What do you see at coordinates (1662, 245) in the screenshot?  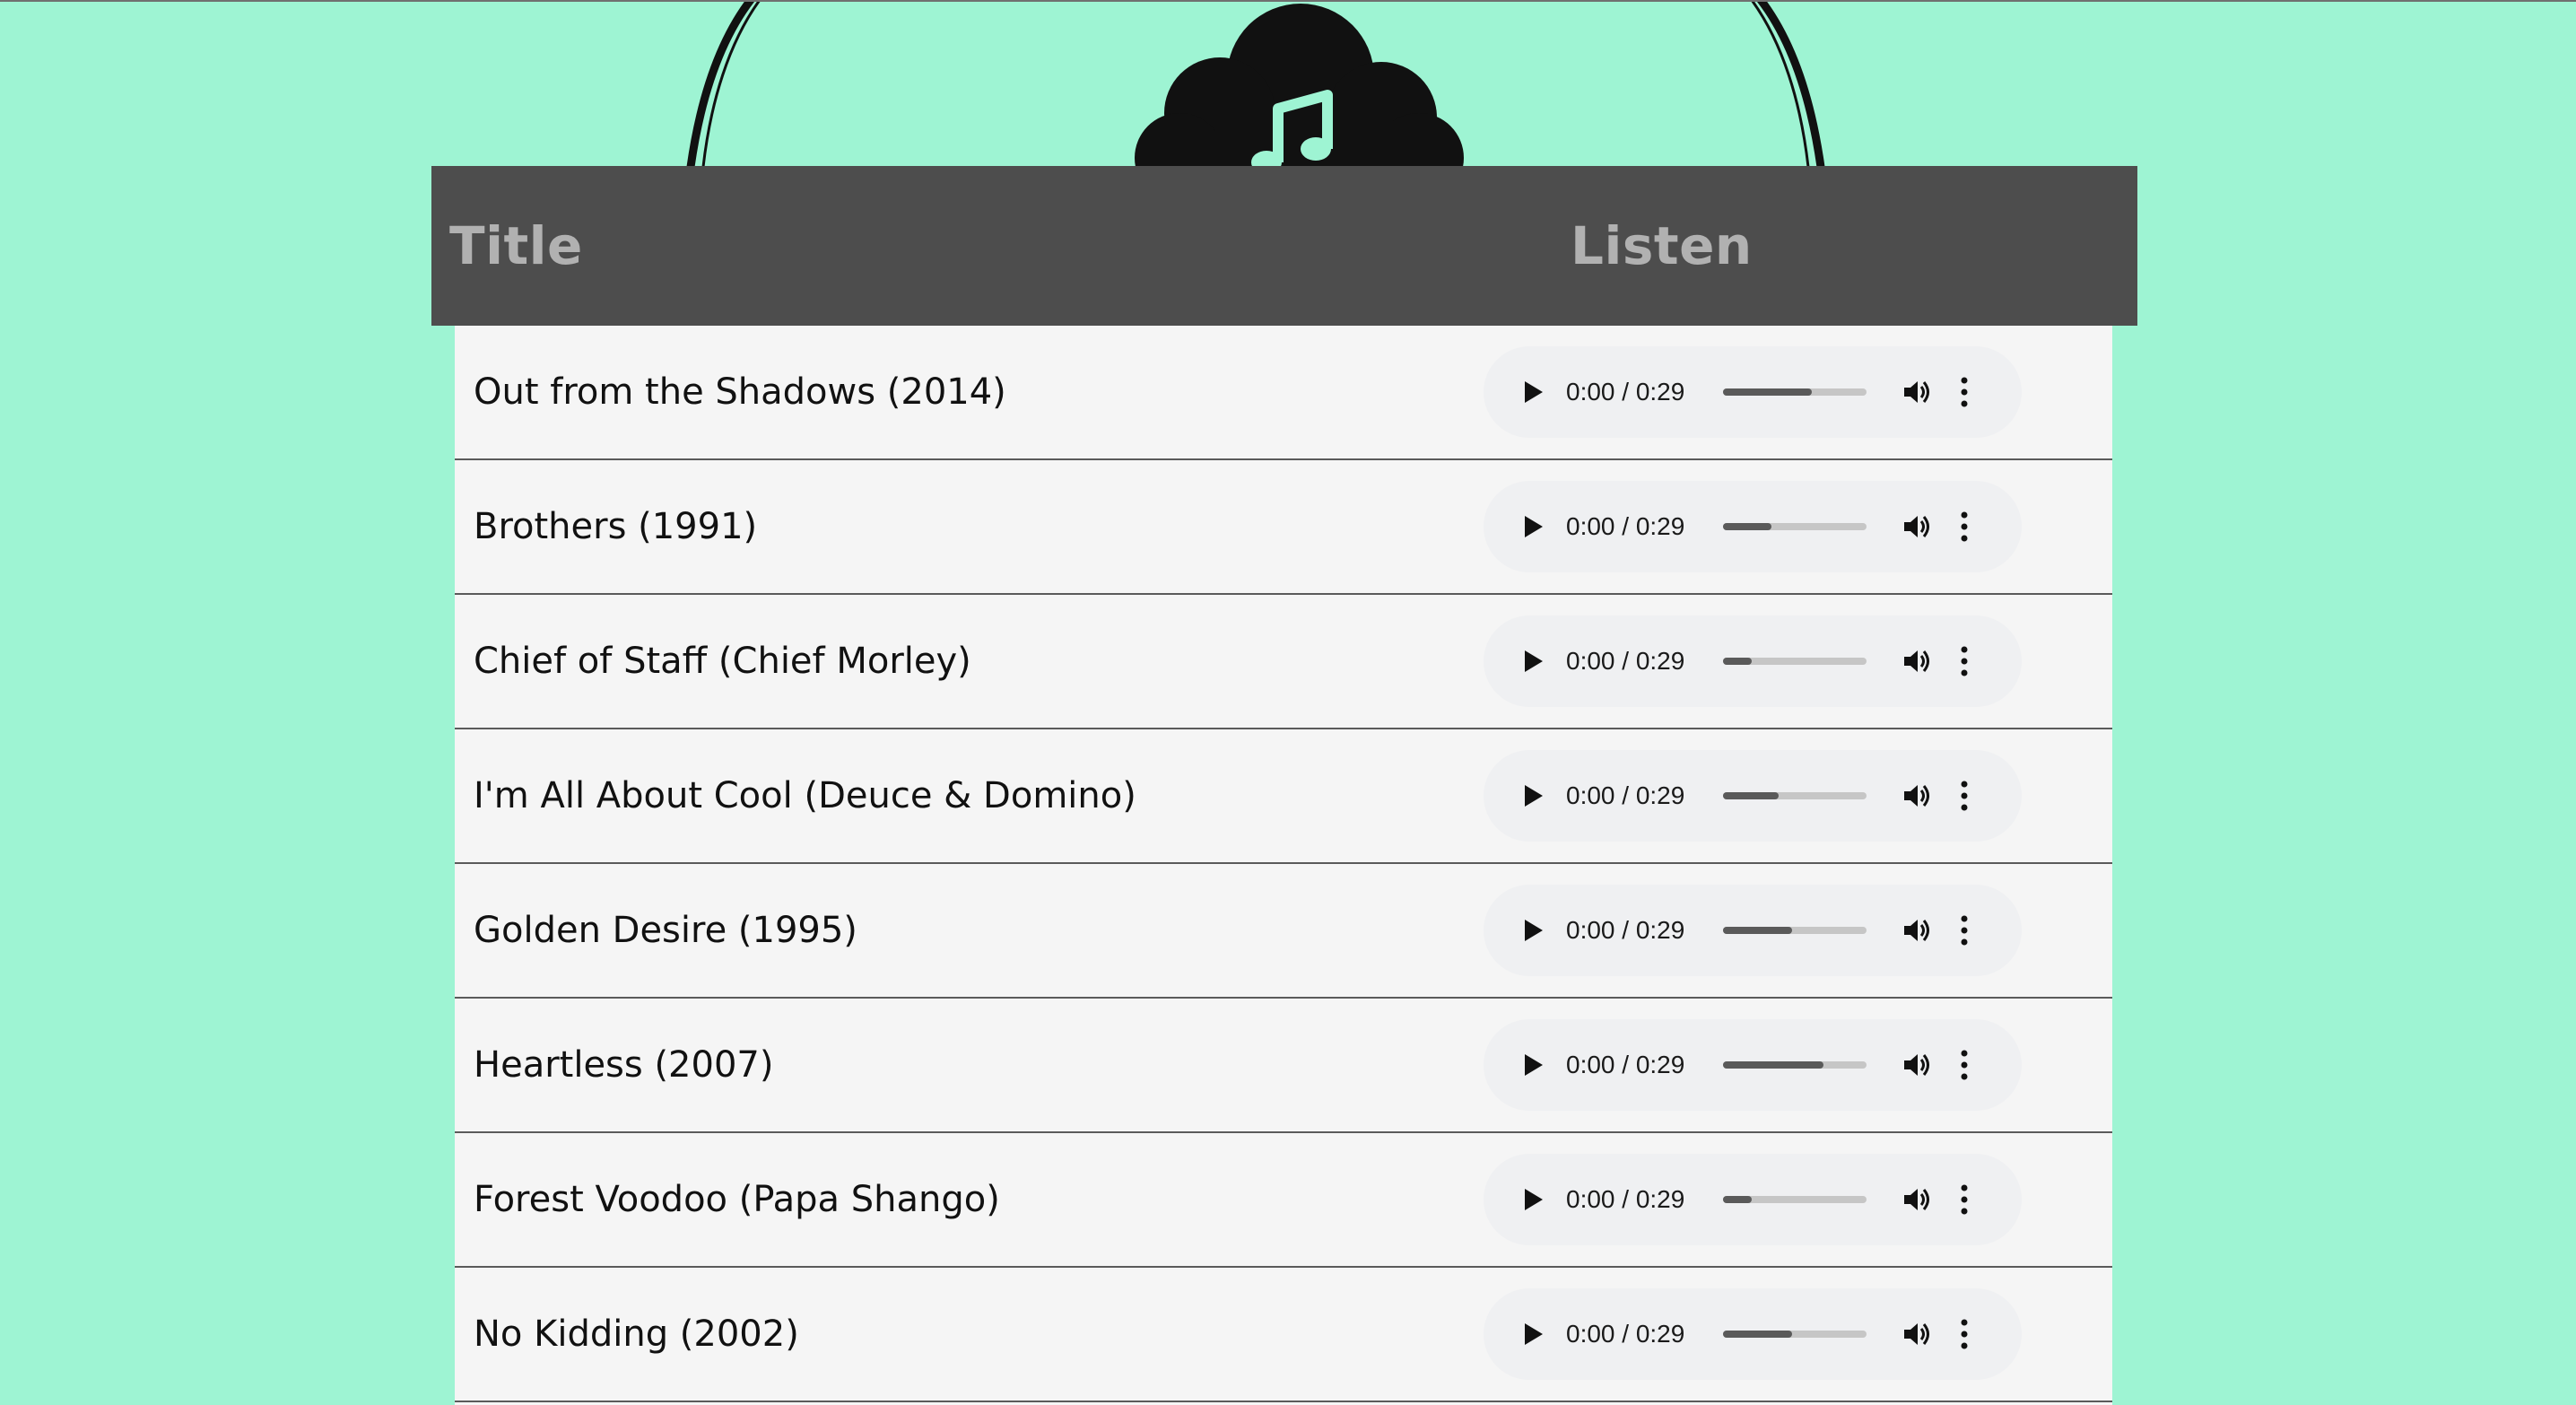 I see `listen-column-header: Listen` at bounding box center [1662, 245].